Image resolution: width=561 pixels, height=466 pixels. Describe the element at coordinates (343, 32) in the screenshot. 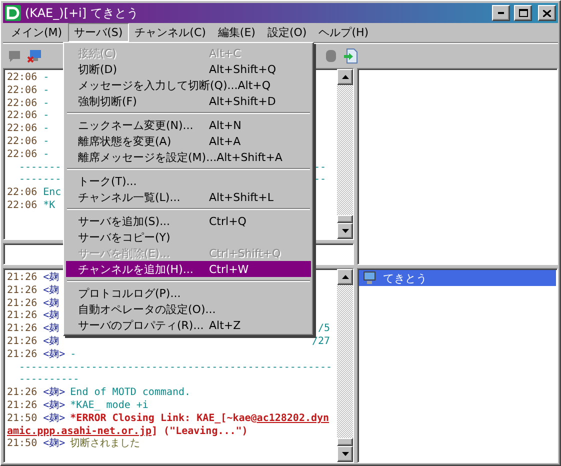

I see `menu-item: ヘルプ(H)` at that location.